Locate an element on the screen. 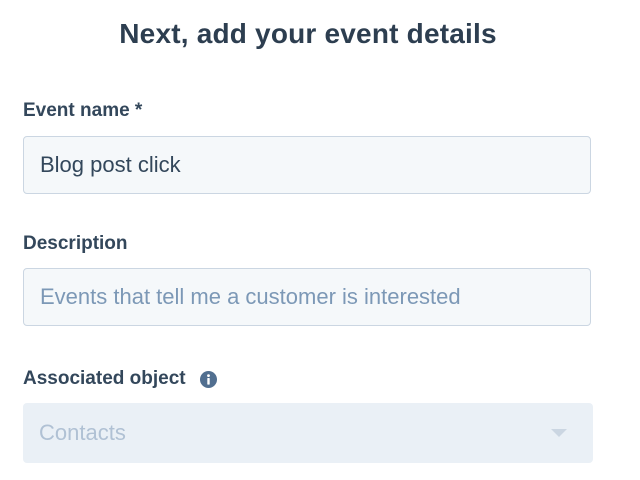  event-name-input is located at coordinates (307, 165).